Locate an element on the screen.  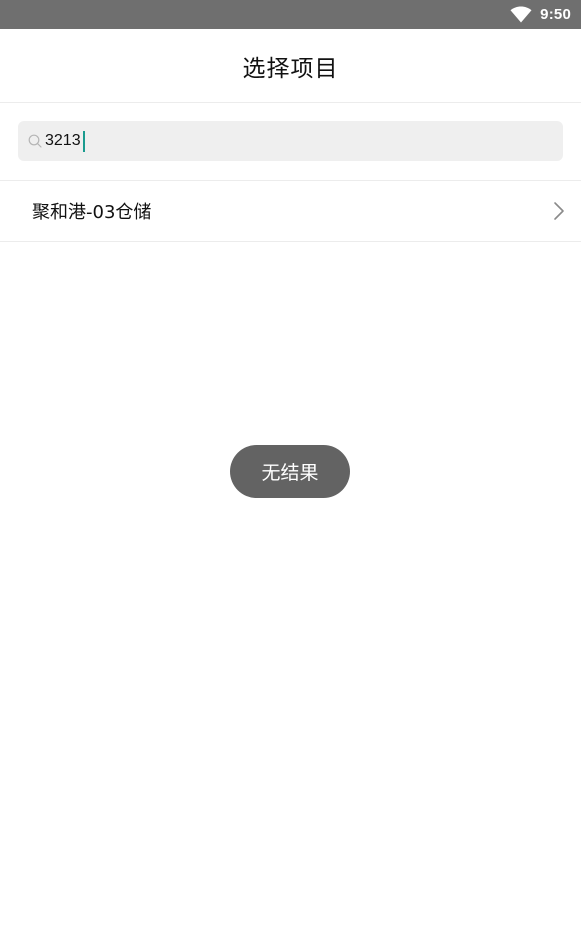
toast-message: 无结果 is located at coordinates (290, 473).